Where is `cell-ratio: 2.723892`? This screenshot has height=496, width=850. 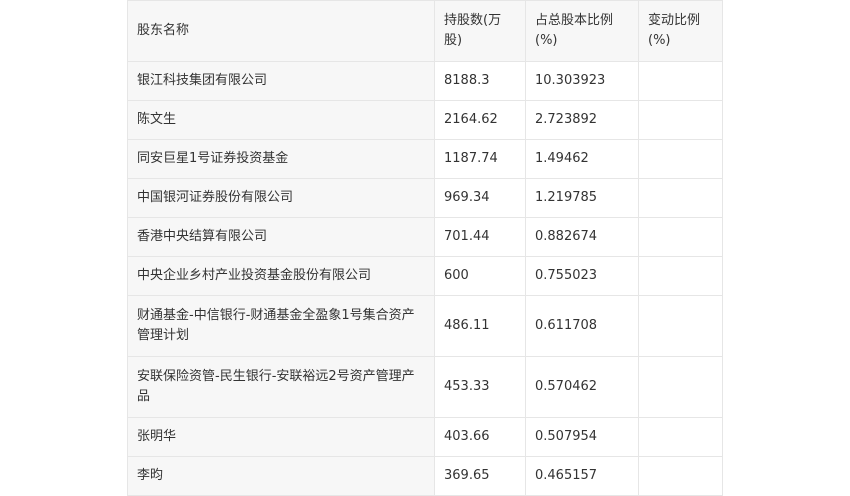 cell-ratio: 2.723892 is located at coordinates (582, 120).